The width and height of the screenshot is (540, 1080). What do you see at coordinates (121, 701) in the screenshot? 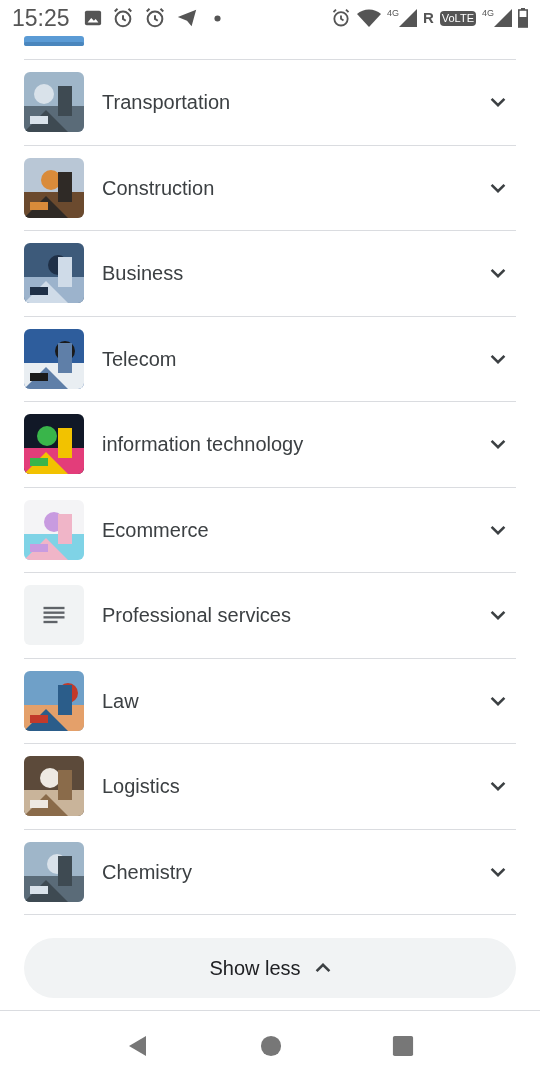
I see `category-label: Law` at bounding box center [121, 701].